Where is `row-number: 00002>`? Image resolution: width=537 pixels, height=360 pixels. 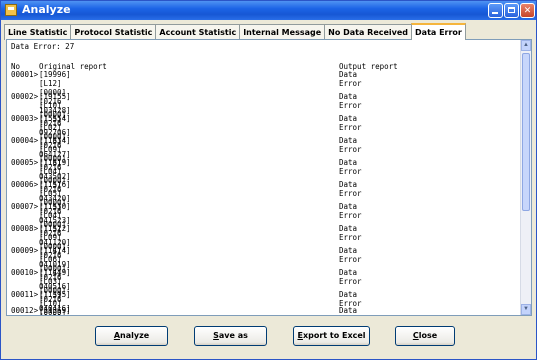 row-number: 00002> is located at coordinates (25, 96).